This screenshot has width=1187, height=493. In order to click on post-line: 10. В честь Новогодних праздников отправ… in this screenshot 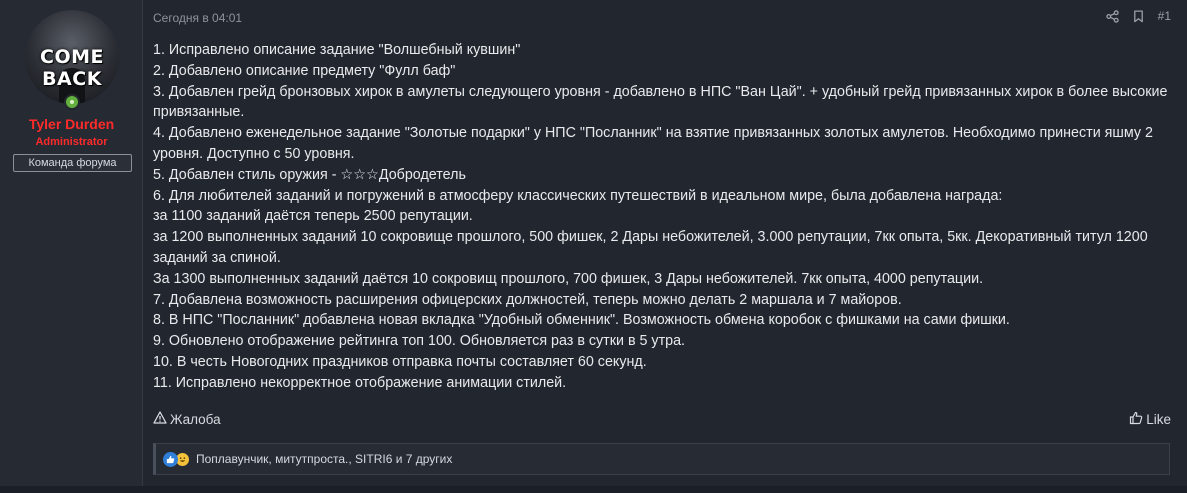, I will do `click(400, 361)`.